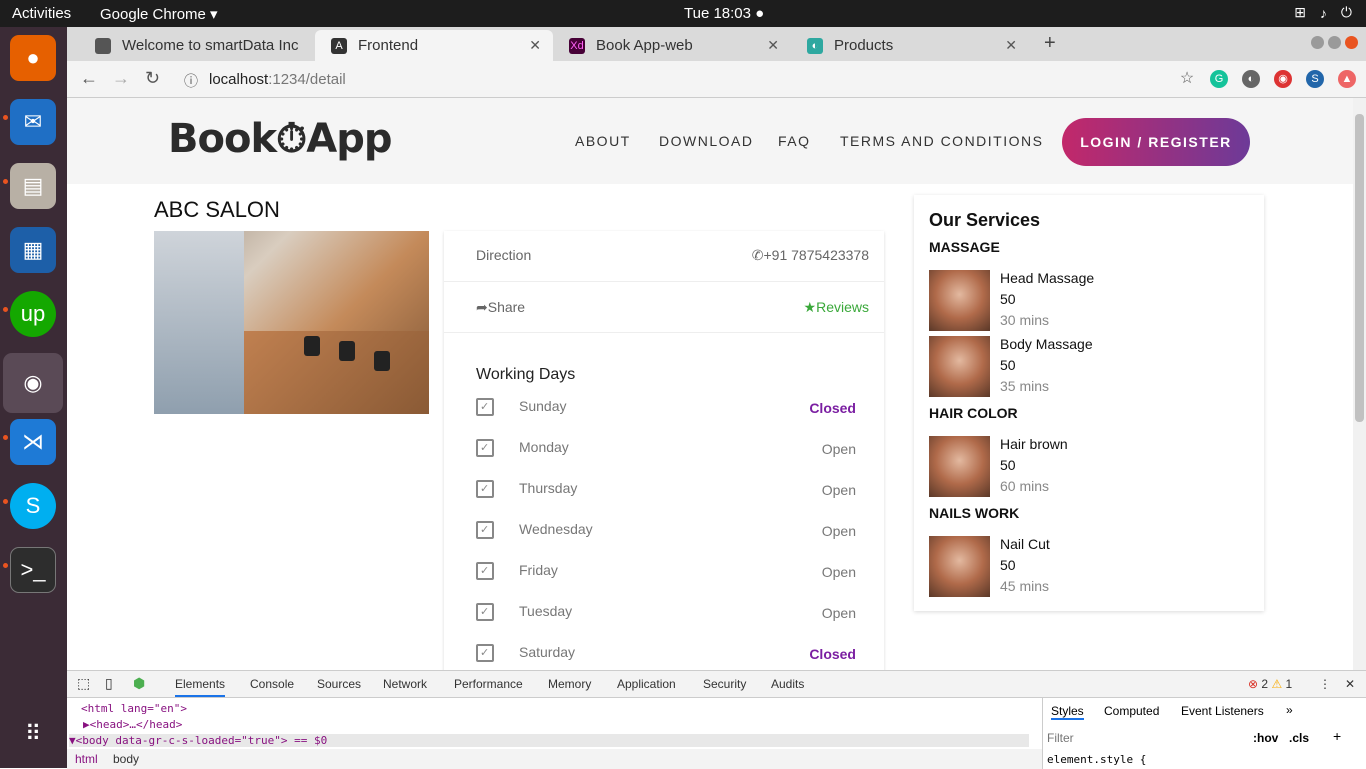  Describe the element at coordinates (33, 506) in the screenshot. I see `skype-icon: S` at that location.